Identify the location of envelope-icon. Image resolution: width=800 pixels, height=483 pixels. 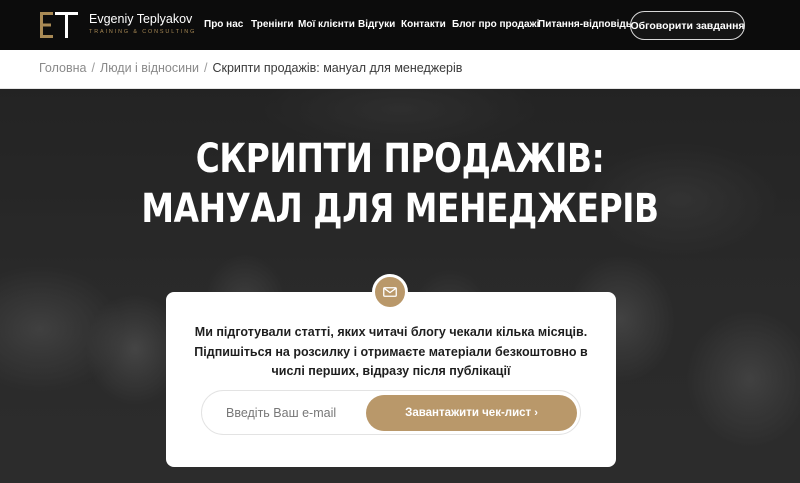
(390, 292).